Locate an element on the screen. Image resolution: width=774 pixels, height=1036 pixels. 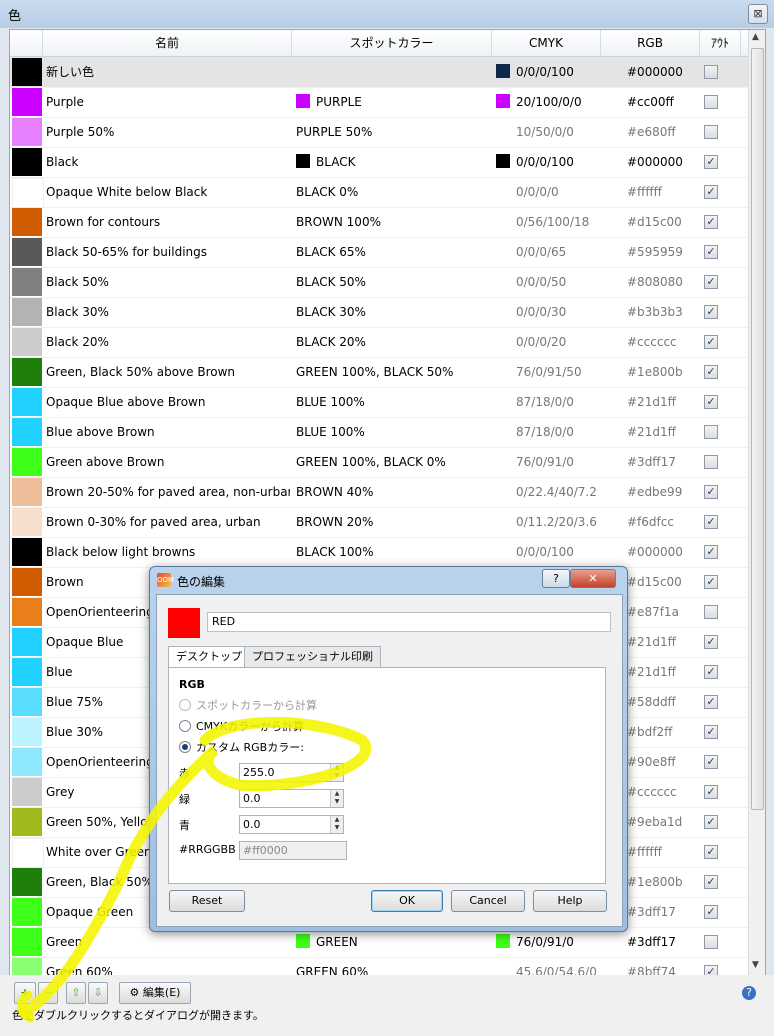
yellow-annotation-scribble is located at coordinates (194, 869).